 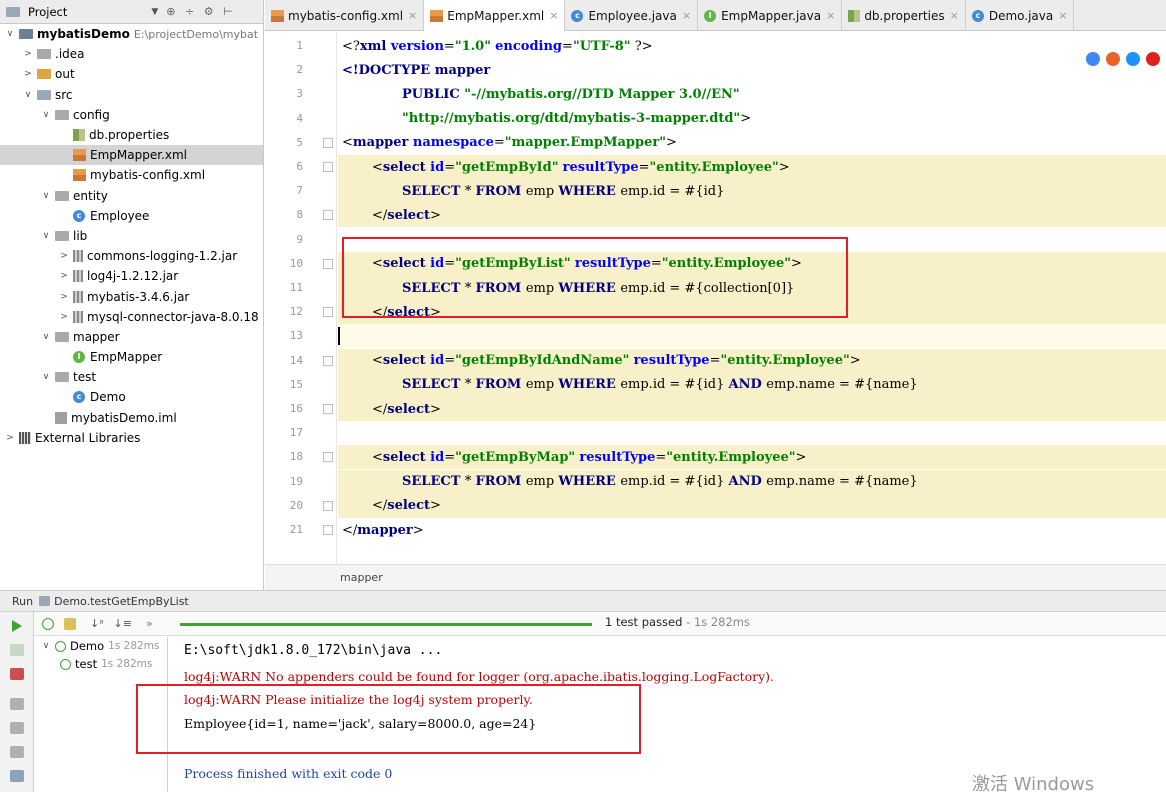 What do you see at coordinates (17, 674) in the screenshot?
I see `stop-icon` at bounding box center [17, 674].